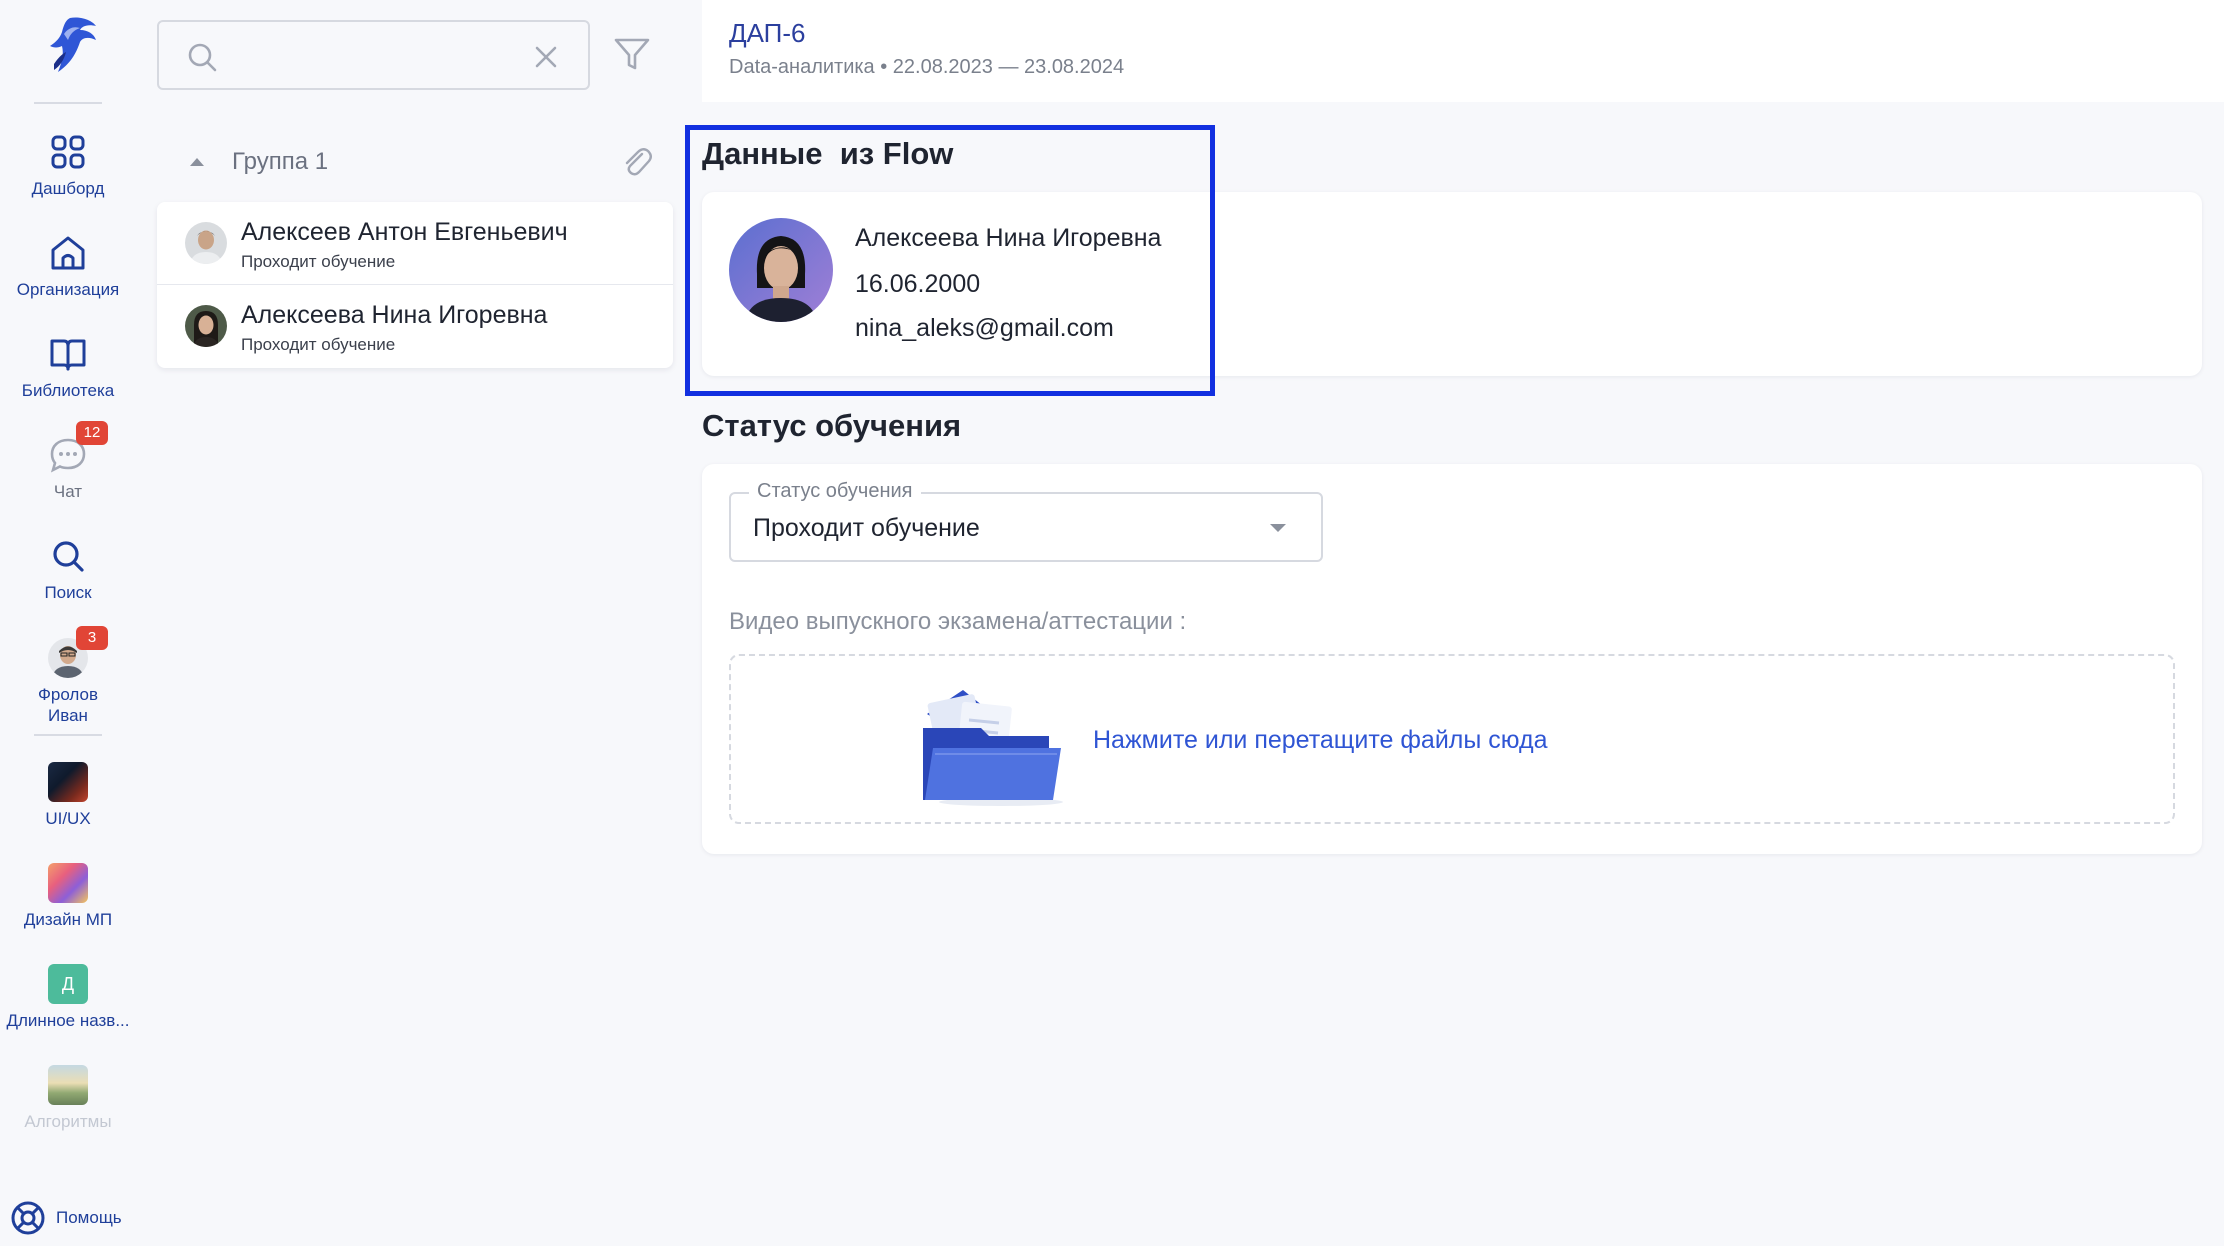 The height and width of the screenshot is (1246, 2224). I want to click on status-select: Статус обучения Проходит обучение, so click(1026, 521).